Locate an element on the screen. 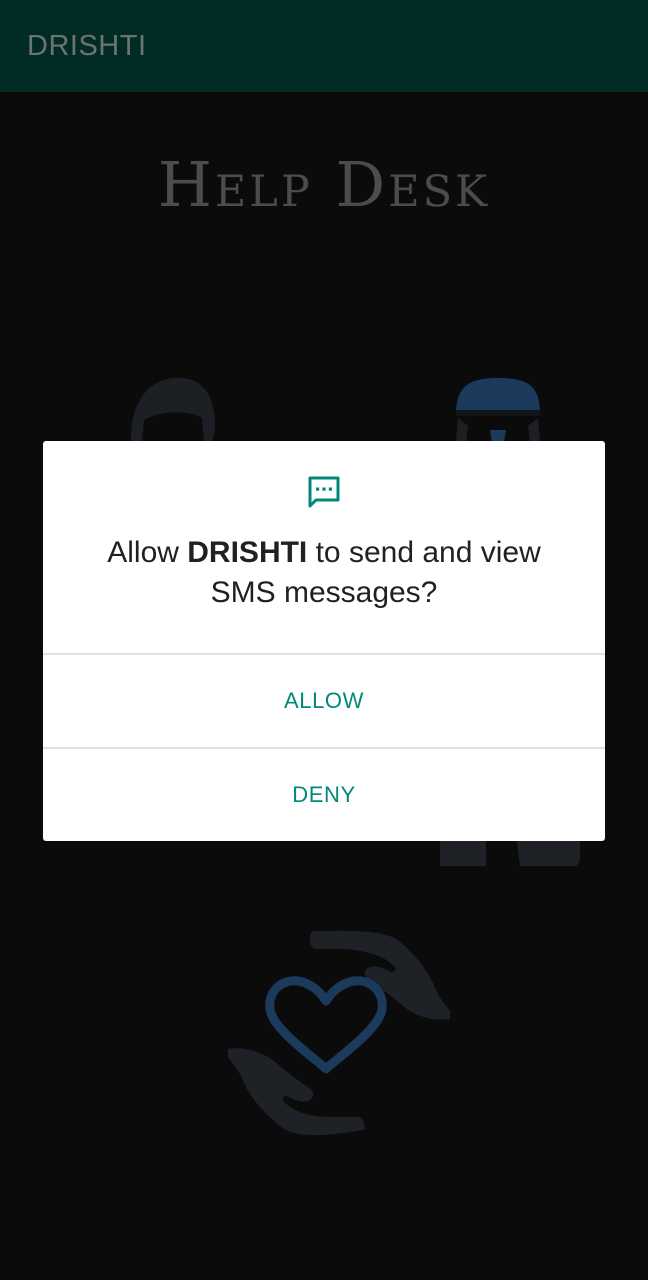  deny-button: DENY is located at coordinates (324, 795).